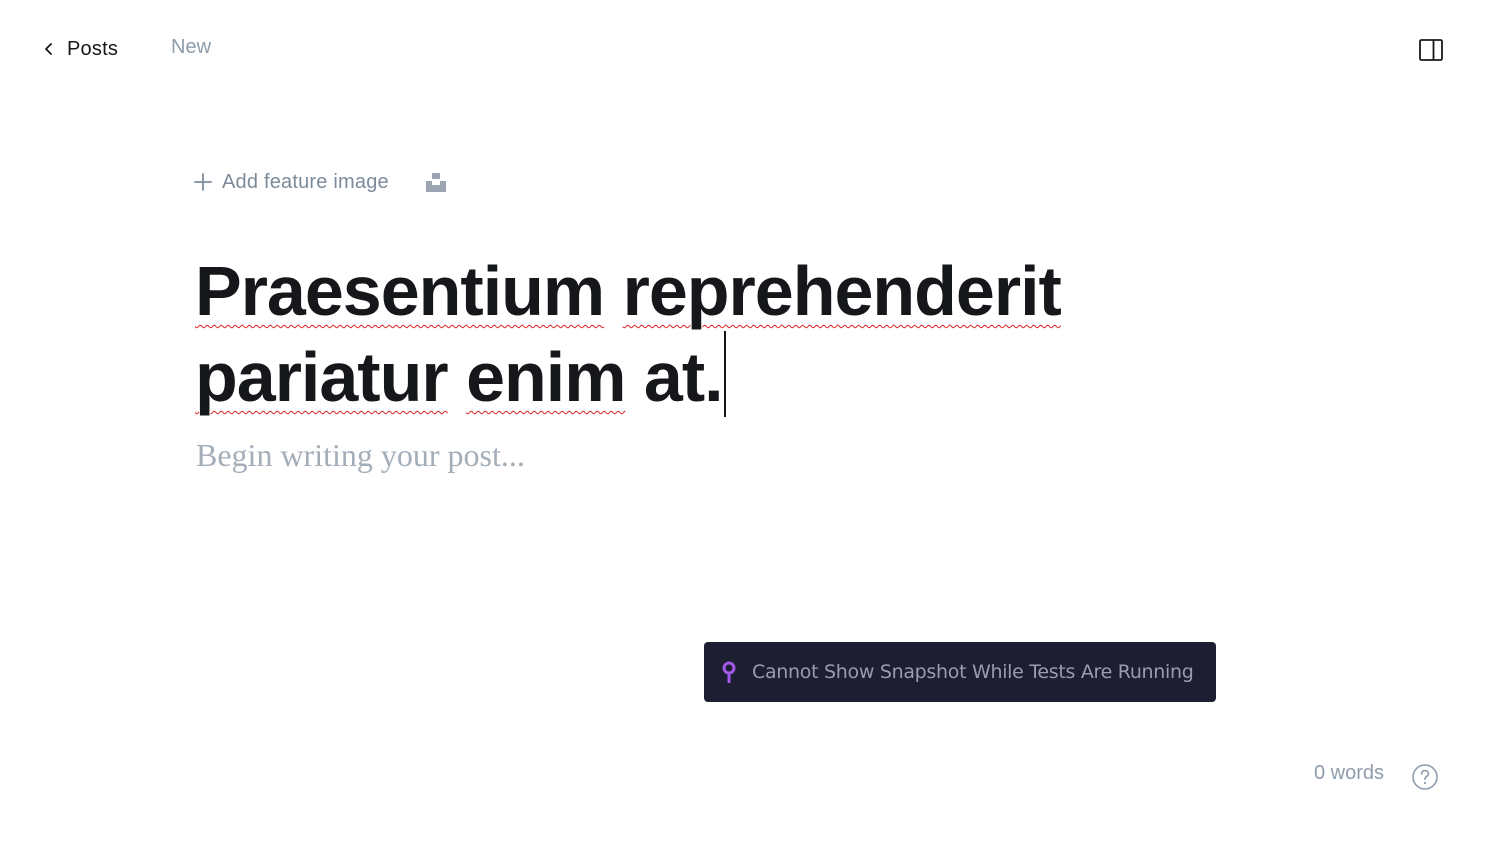 Image resolution: width=1500 pixels, height=846 pixels. What do you see at coordinates (1349, 773) in the screenshot?
I see `word-count: 0 words` at bounding box center [1349, 773].